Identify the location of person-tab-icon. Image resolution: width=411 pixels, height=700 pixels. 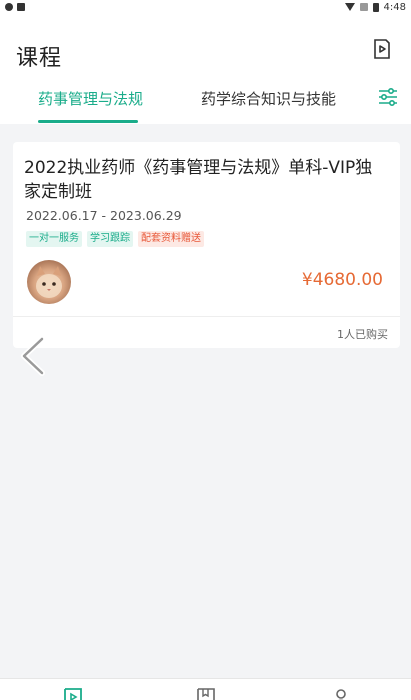
(341, 694).